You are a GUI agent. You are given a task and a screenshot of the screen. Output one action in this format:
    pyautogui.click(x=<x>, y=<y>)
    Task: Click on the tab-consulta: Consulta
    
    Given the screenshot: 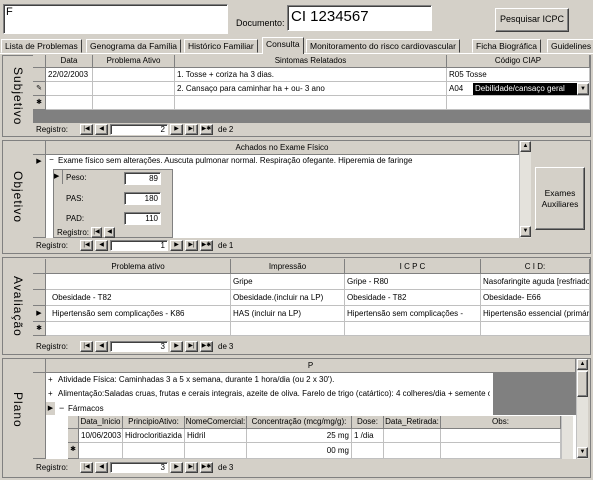 What is the action you would take?
    pyautogui.click(x=283, y=45)
    